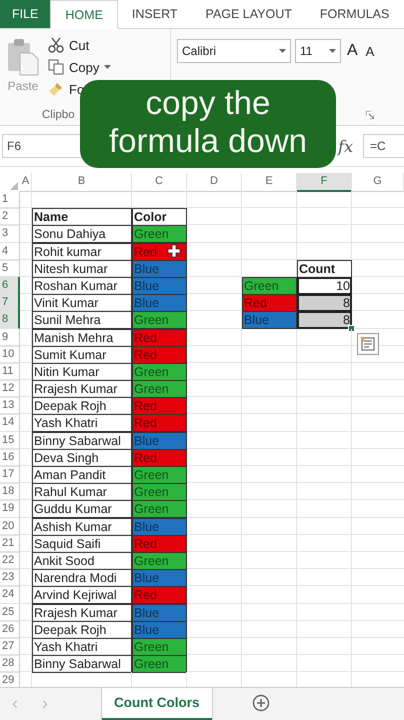 This screenshot has width=404, height=720. Describe the element at coordinates (261, 703) in the screenshot. I see `add-sheet-icon` at that location.